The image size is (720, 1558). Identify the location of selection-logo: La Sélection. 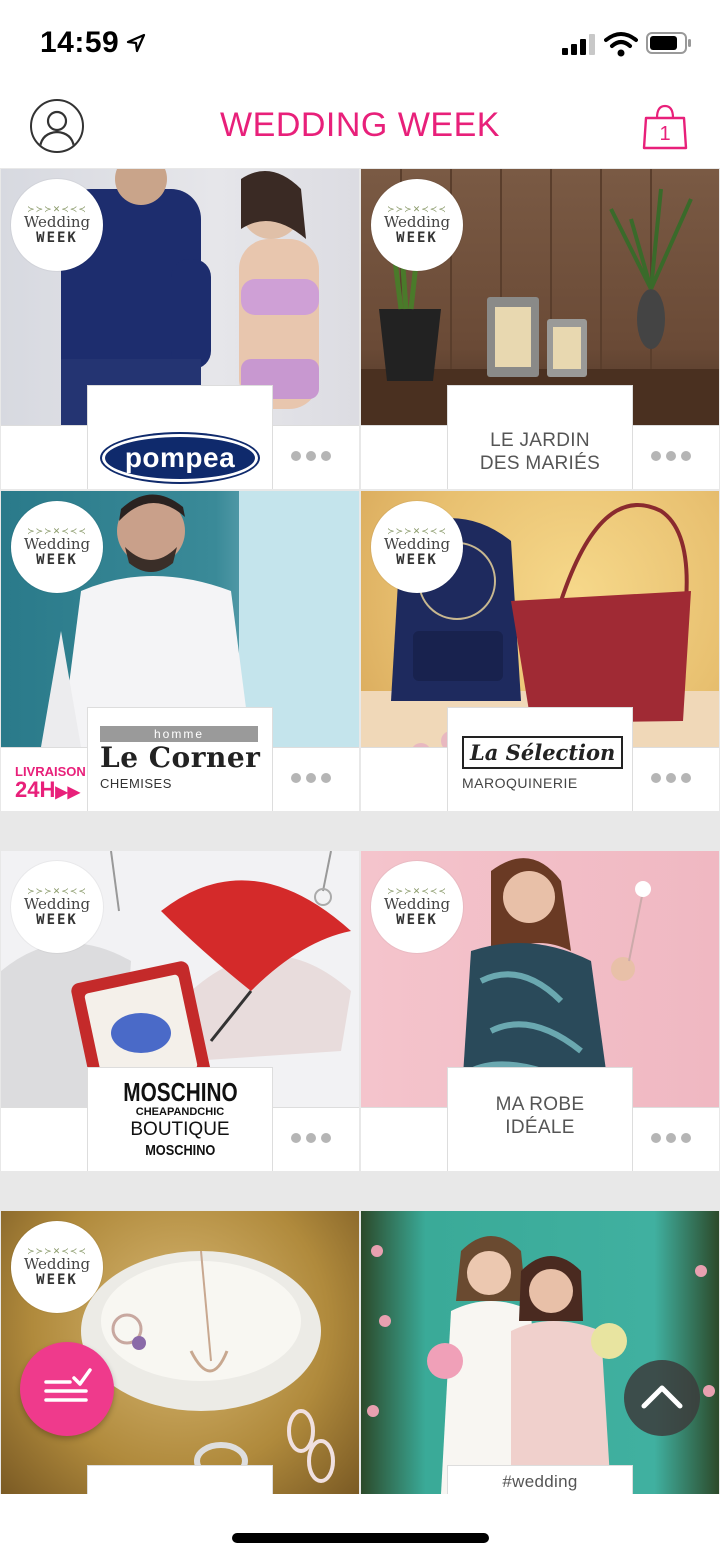
(543, 752).